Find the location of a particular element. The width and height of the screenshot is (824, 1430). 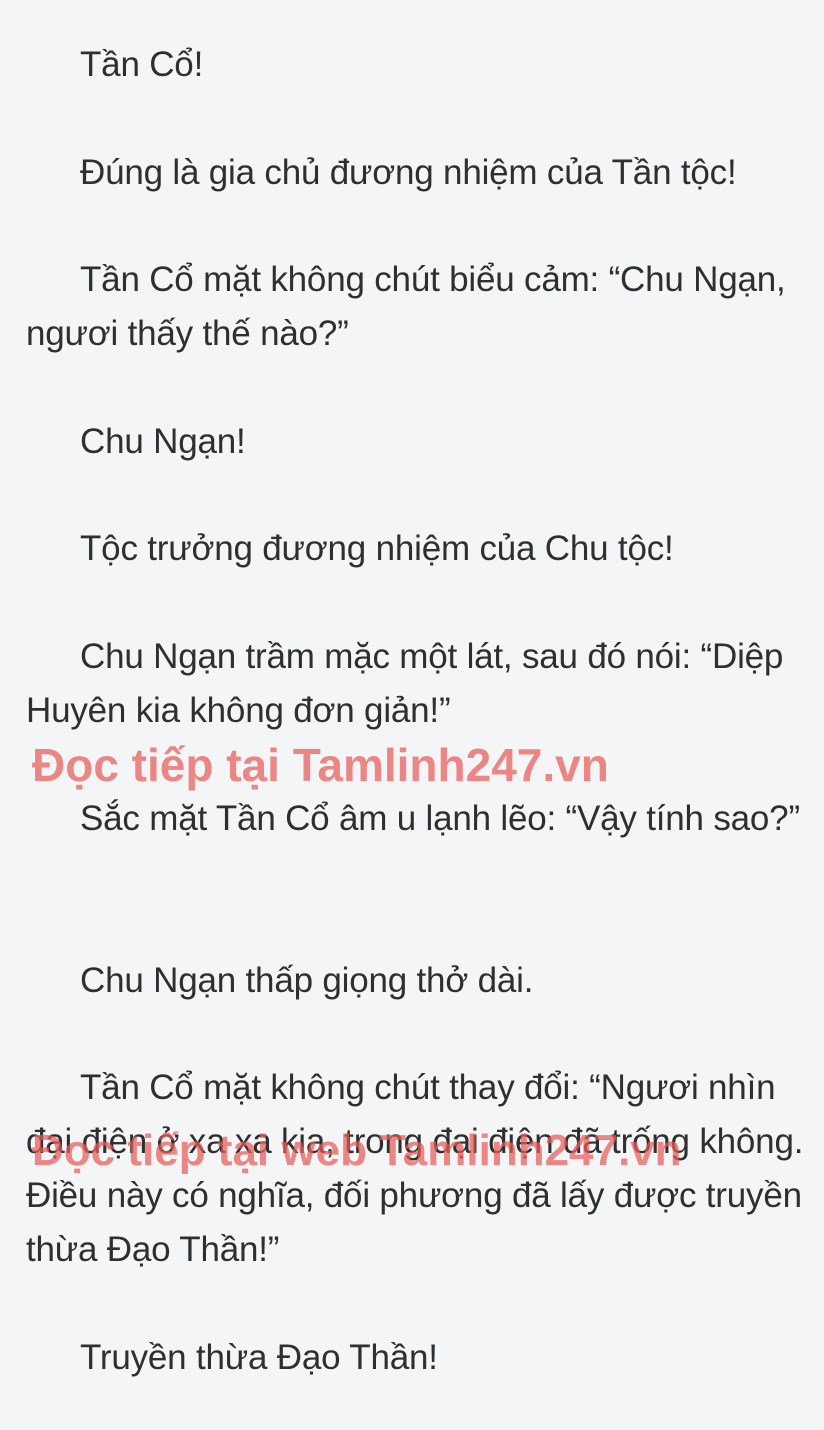

paragraph-4: Chu Ngạn! is located at coordinates (163, 441).